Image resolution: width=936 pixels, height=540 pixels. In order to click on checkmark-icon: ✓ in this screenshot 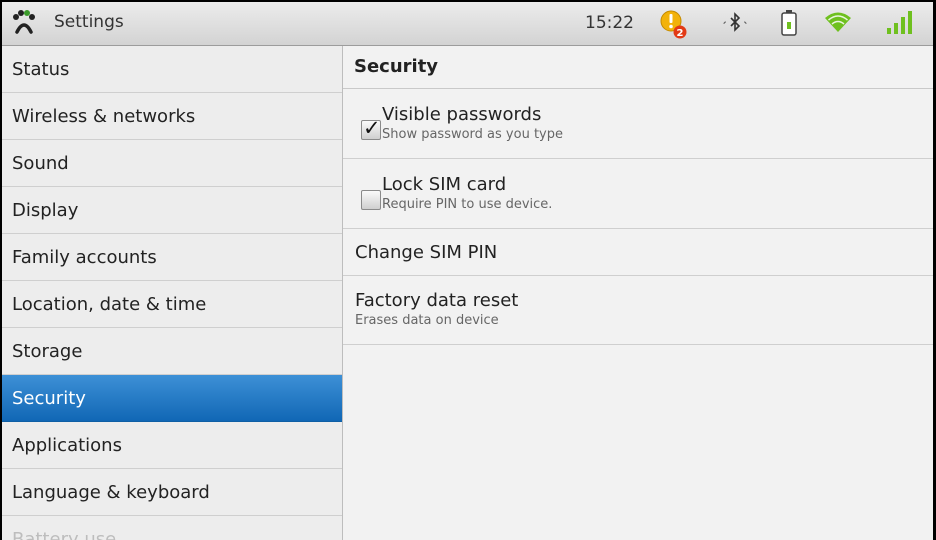, I will do `click(372, 128)`.